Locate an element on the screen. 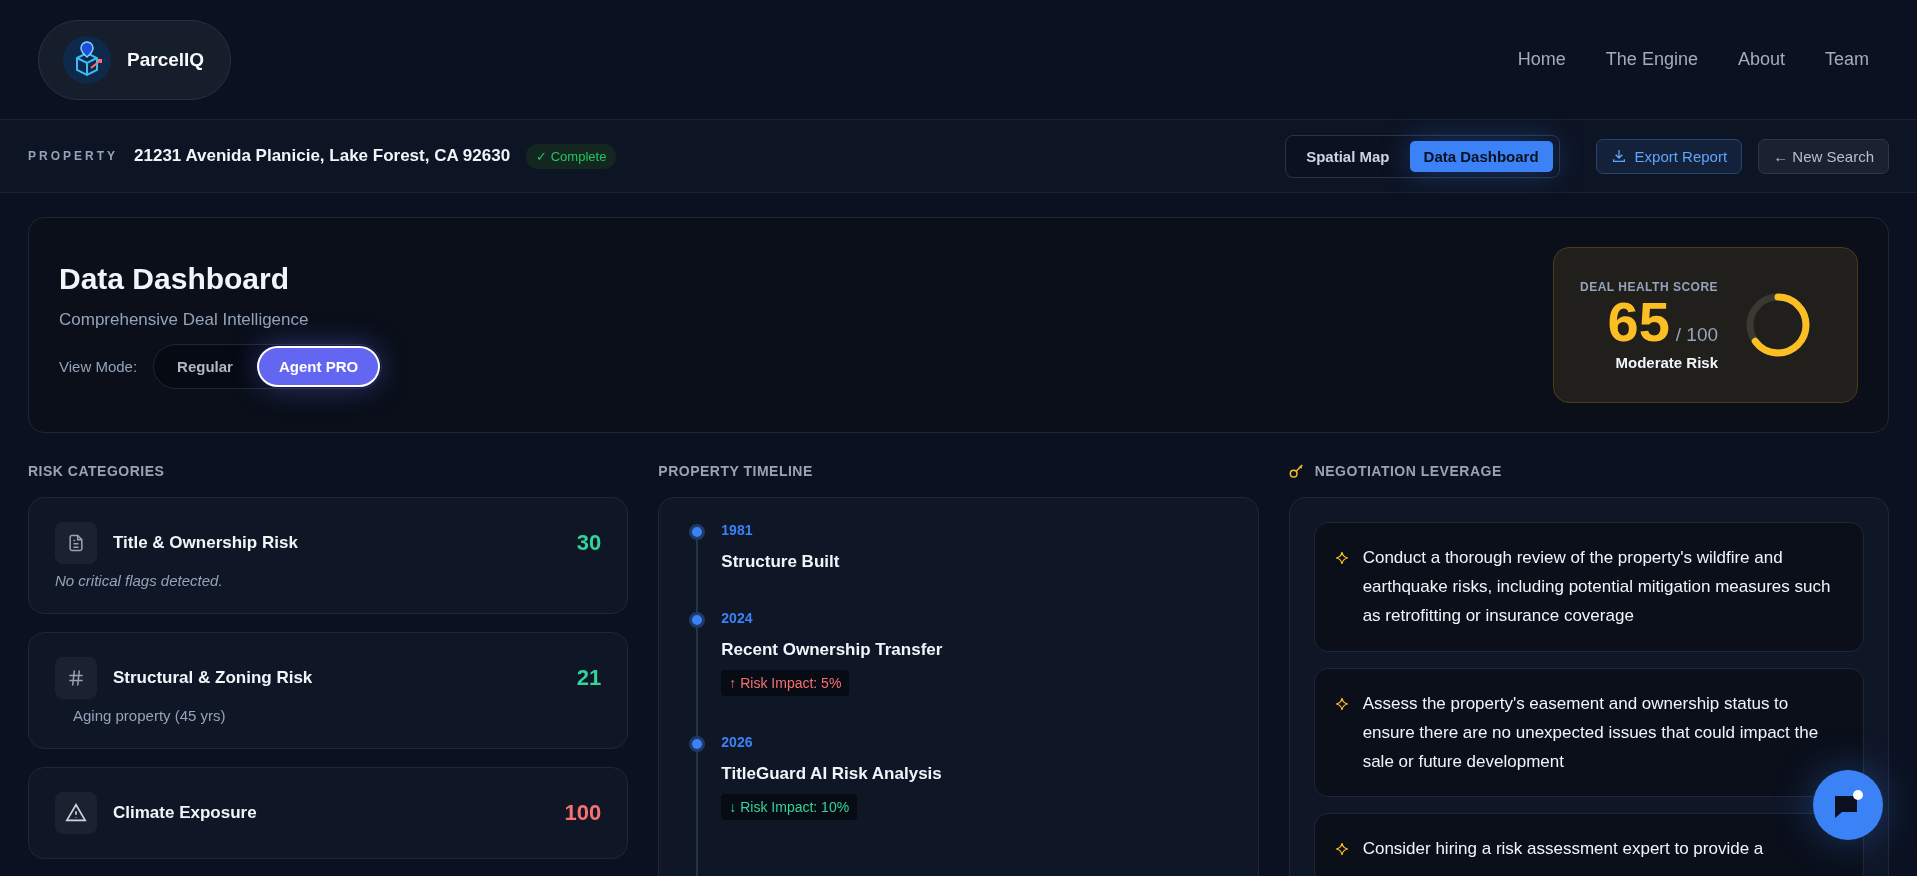 The width and height of the screenshot is (1917, 876). logo-pill: ParcelIQ is located at coordinates (135, 59).